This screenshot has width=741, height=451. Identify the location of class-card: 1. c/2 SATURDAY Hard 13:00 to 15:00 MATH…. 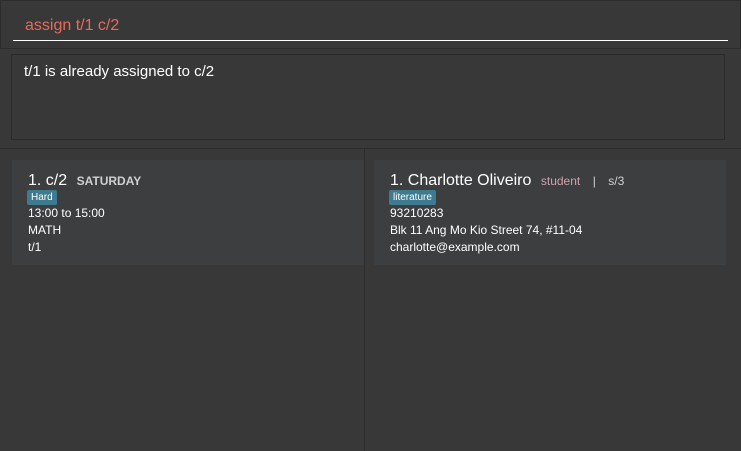
(188, 212).